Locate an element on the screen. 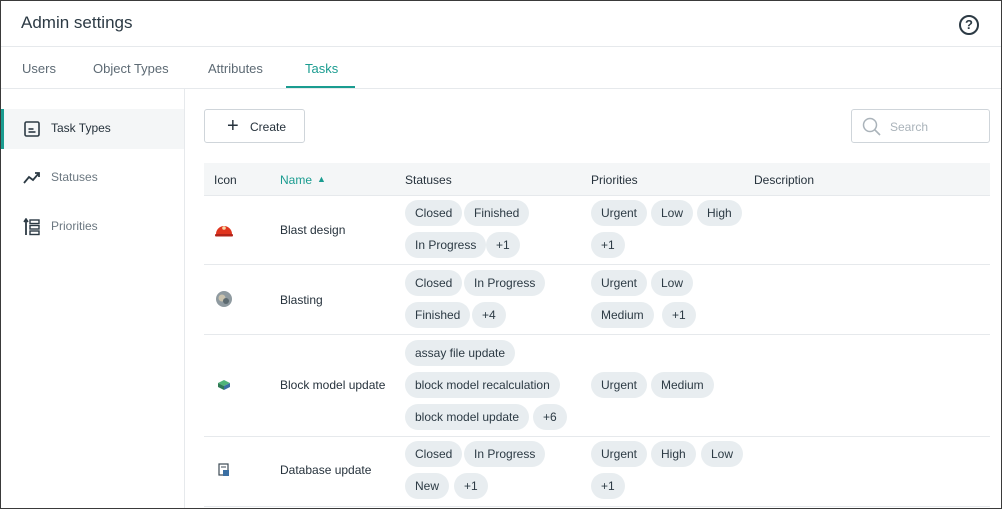 Image resolution: width=1002 pixels, height=509 pixels. task-type-name: Block model update is located at coordinates (333, 385).